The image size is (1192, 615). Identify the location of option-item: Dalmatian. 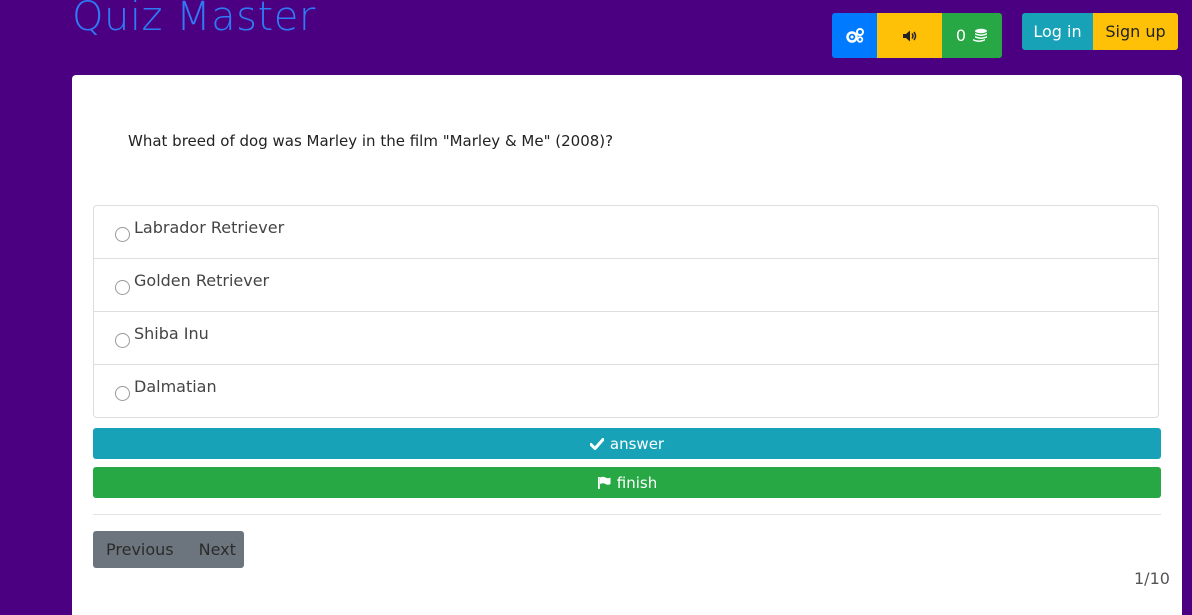
(626, 391).